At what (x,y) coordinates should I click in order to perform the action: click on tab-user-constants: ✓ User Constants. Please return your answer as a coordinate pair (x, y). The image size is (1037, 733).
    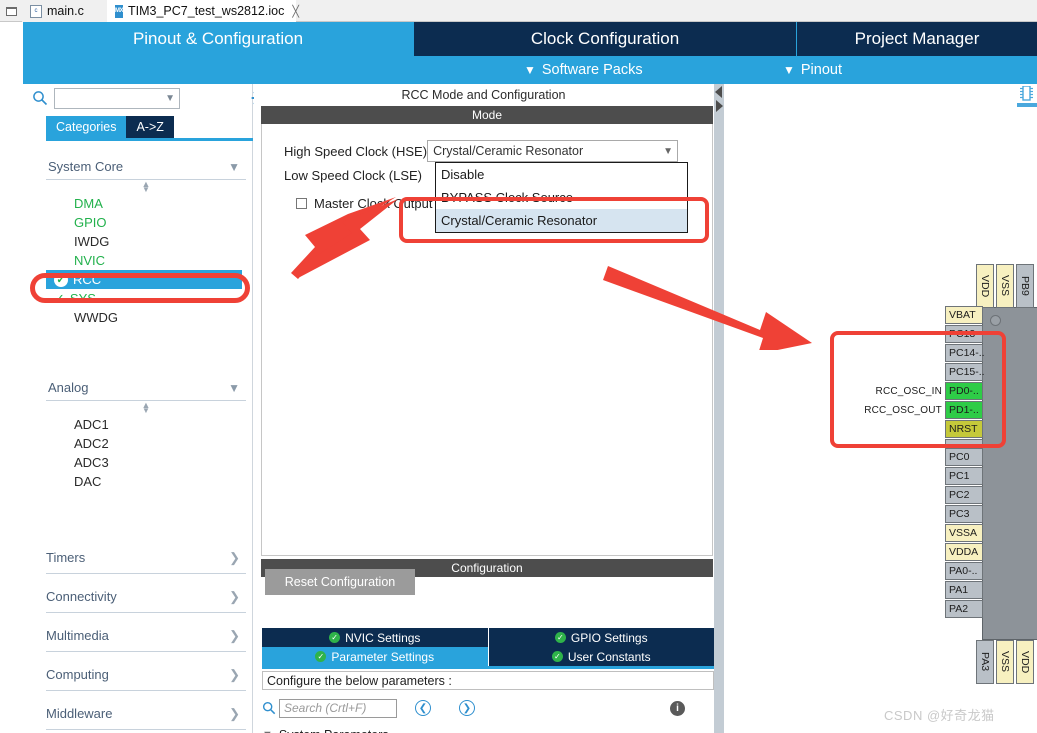
    Looking at the image, I should click on (601, 656).